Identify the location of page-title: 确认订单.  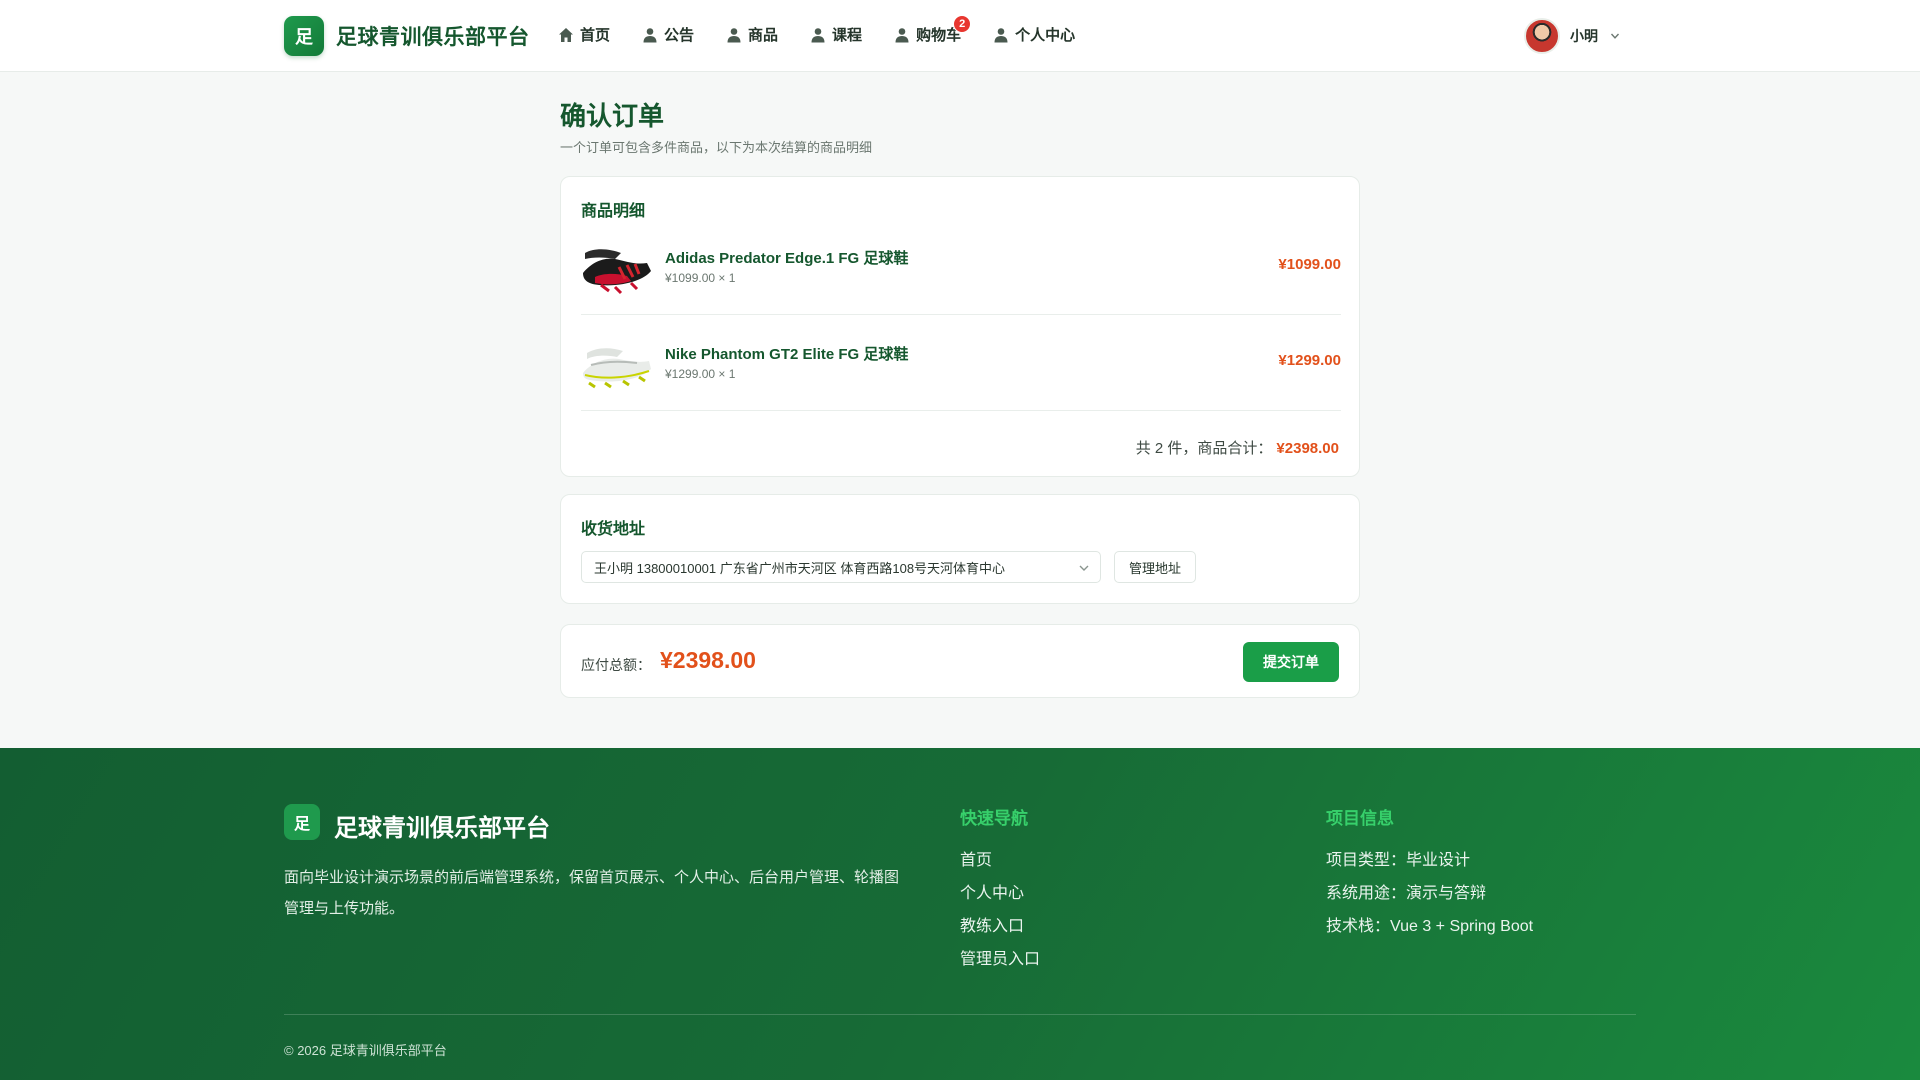
(612, 116).